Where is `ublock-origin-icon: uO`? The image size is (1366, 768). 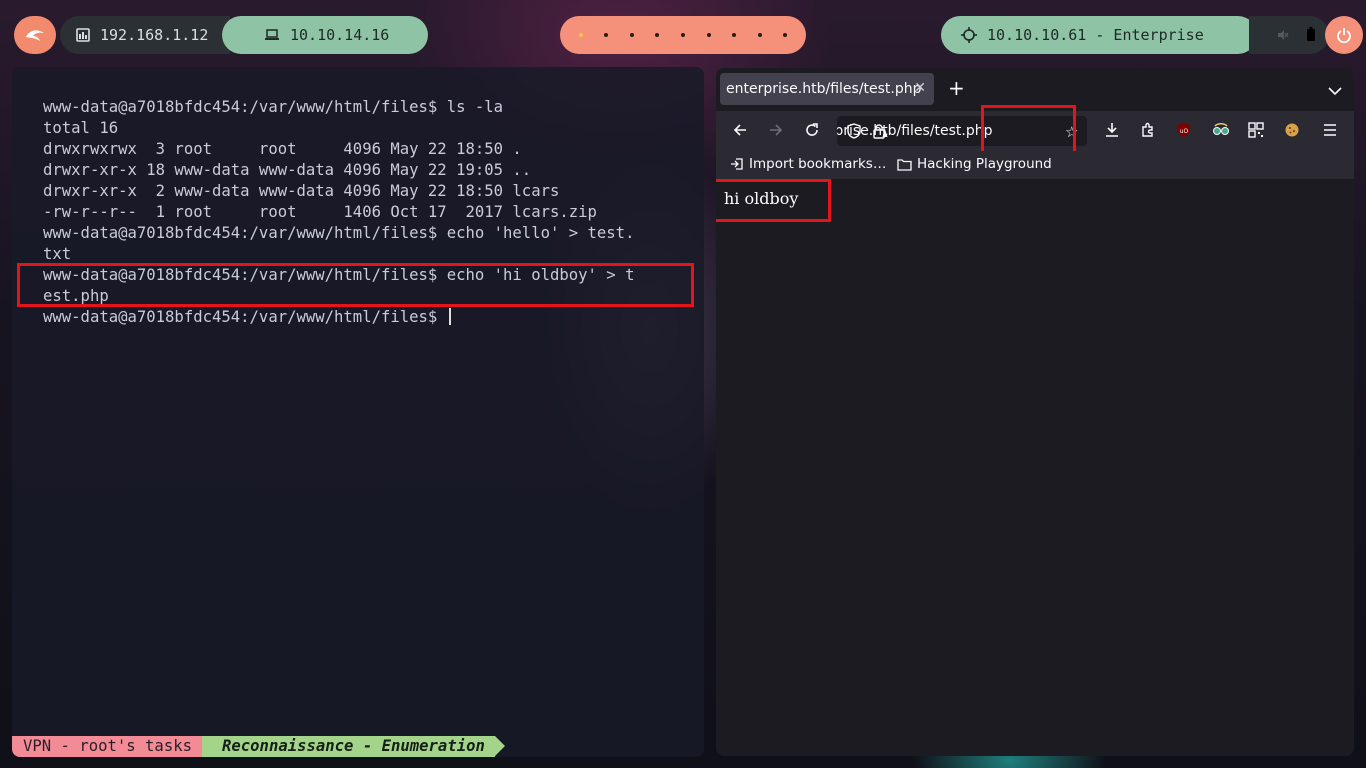 ublock-origin-icon: uO is located at coordinates (1184, 132).